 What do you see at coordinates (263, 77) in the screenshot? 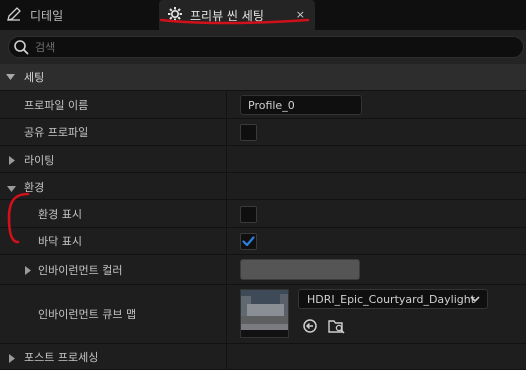
I see `category-settings: 세팅` at bounding box center [263, 77].